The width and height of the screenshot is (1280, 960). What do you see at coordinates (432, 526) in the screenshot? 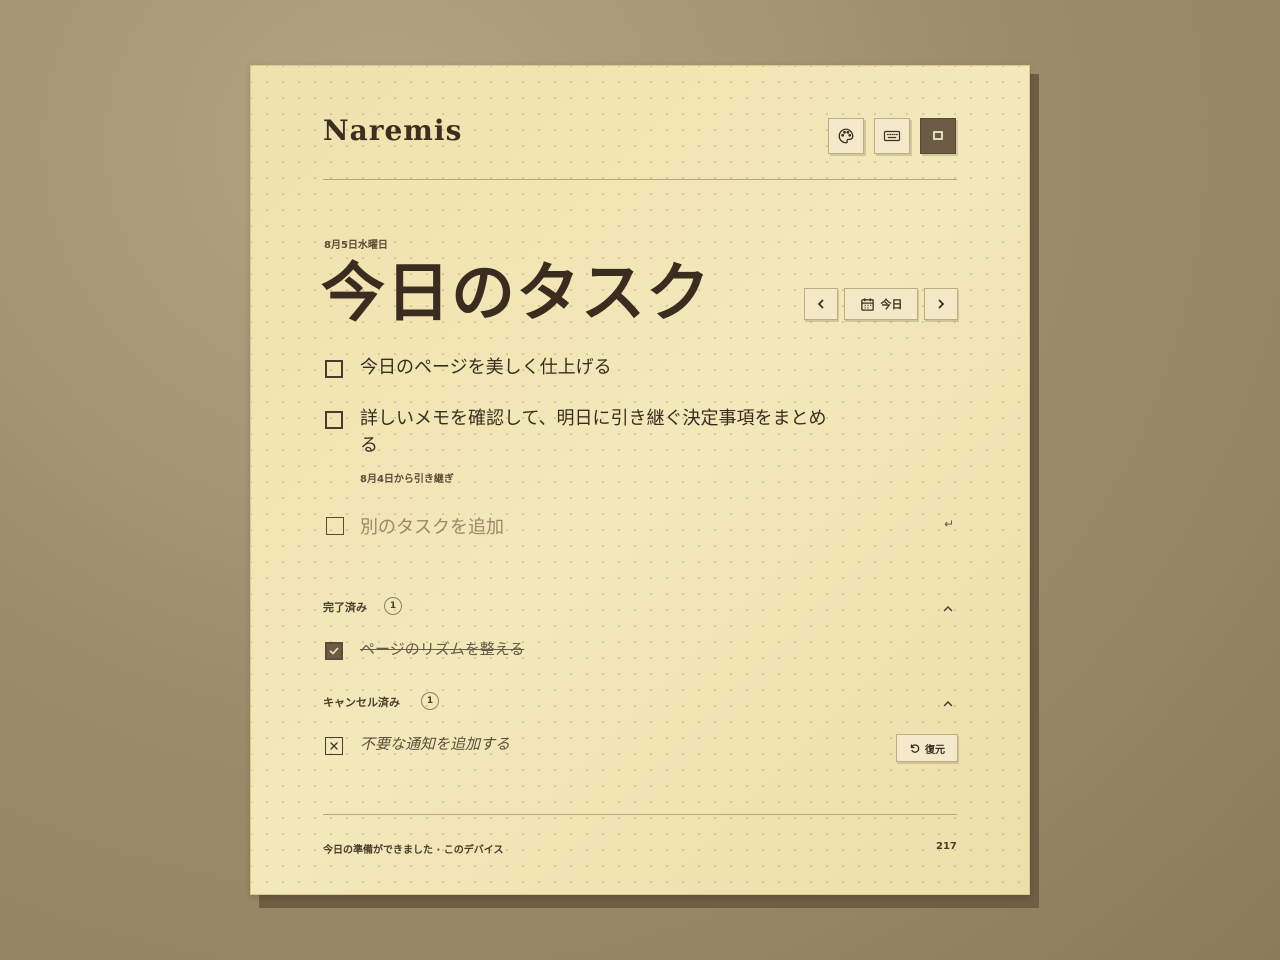
I see `add-task-input: 別のタスクを追加` at bounding box center [432, 526].